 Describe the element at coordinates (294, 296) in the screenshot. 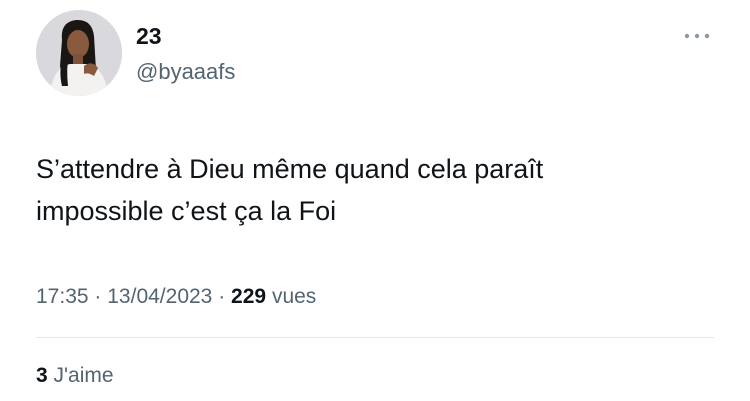

I see `views-label: vues` at that location.